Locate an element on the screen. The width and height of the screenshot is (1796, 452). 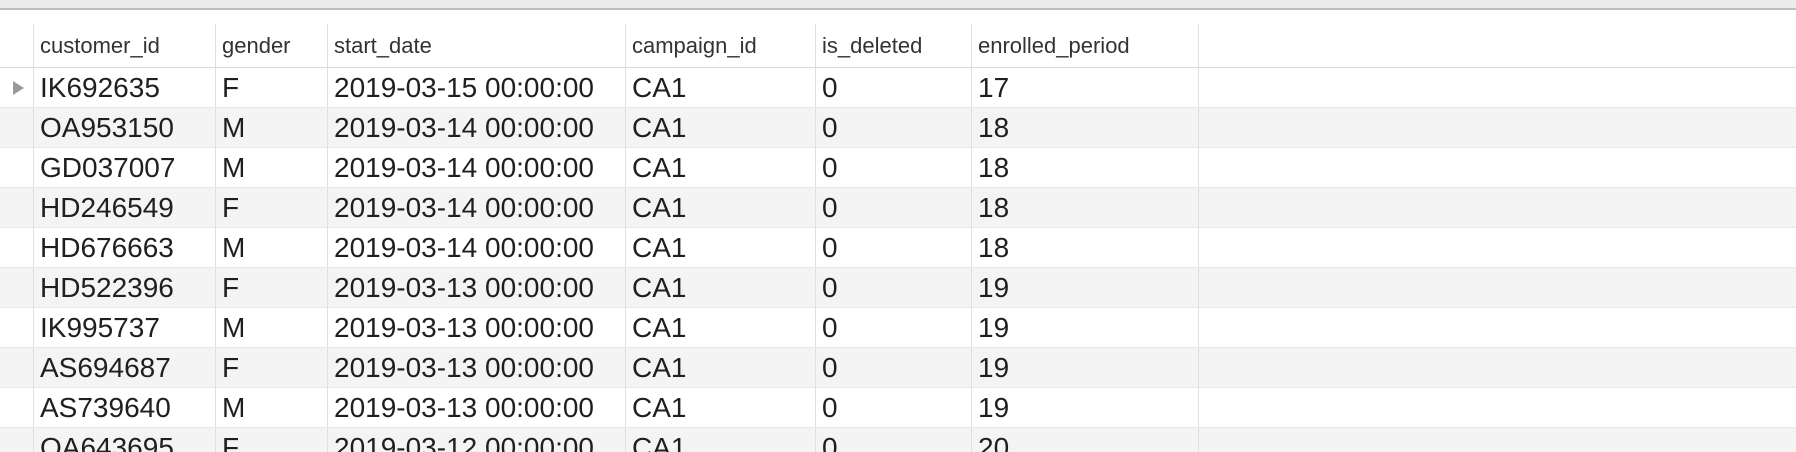
table-row: OA643695 F 2019-03-12 00:00:00 CA1 0 20 is located at coordinates (898, 440).